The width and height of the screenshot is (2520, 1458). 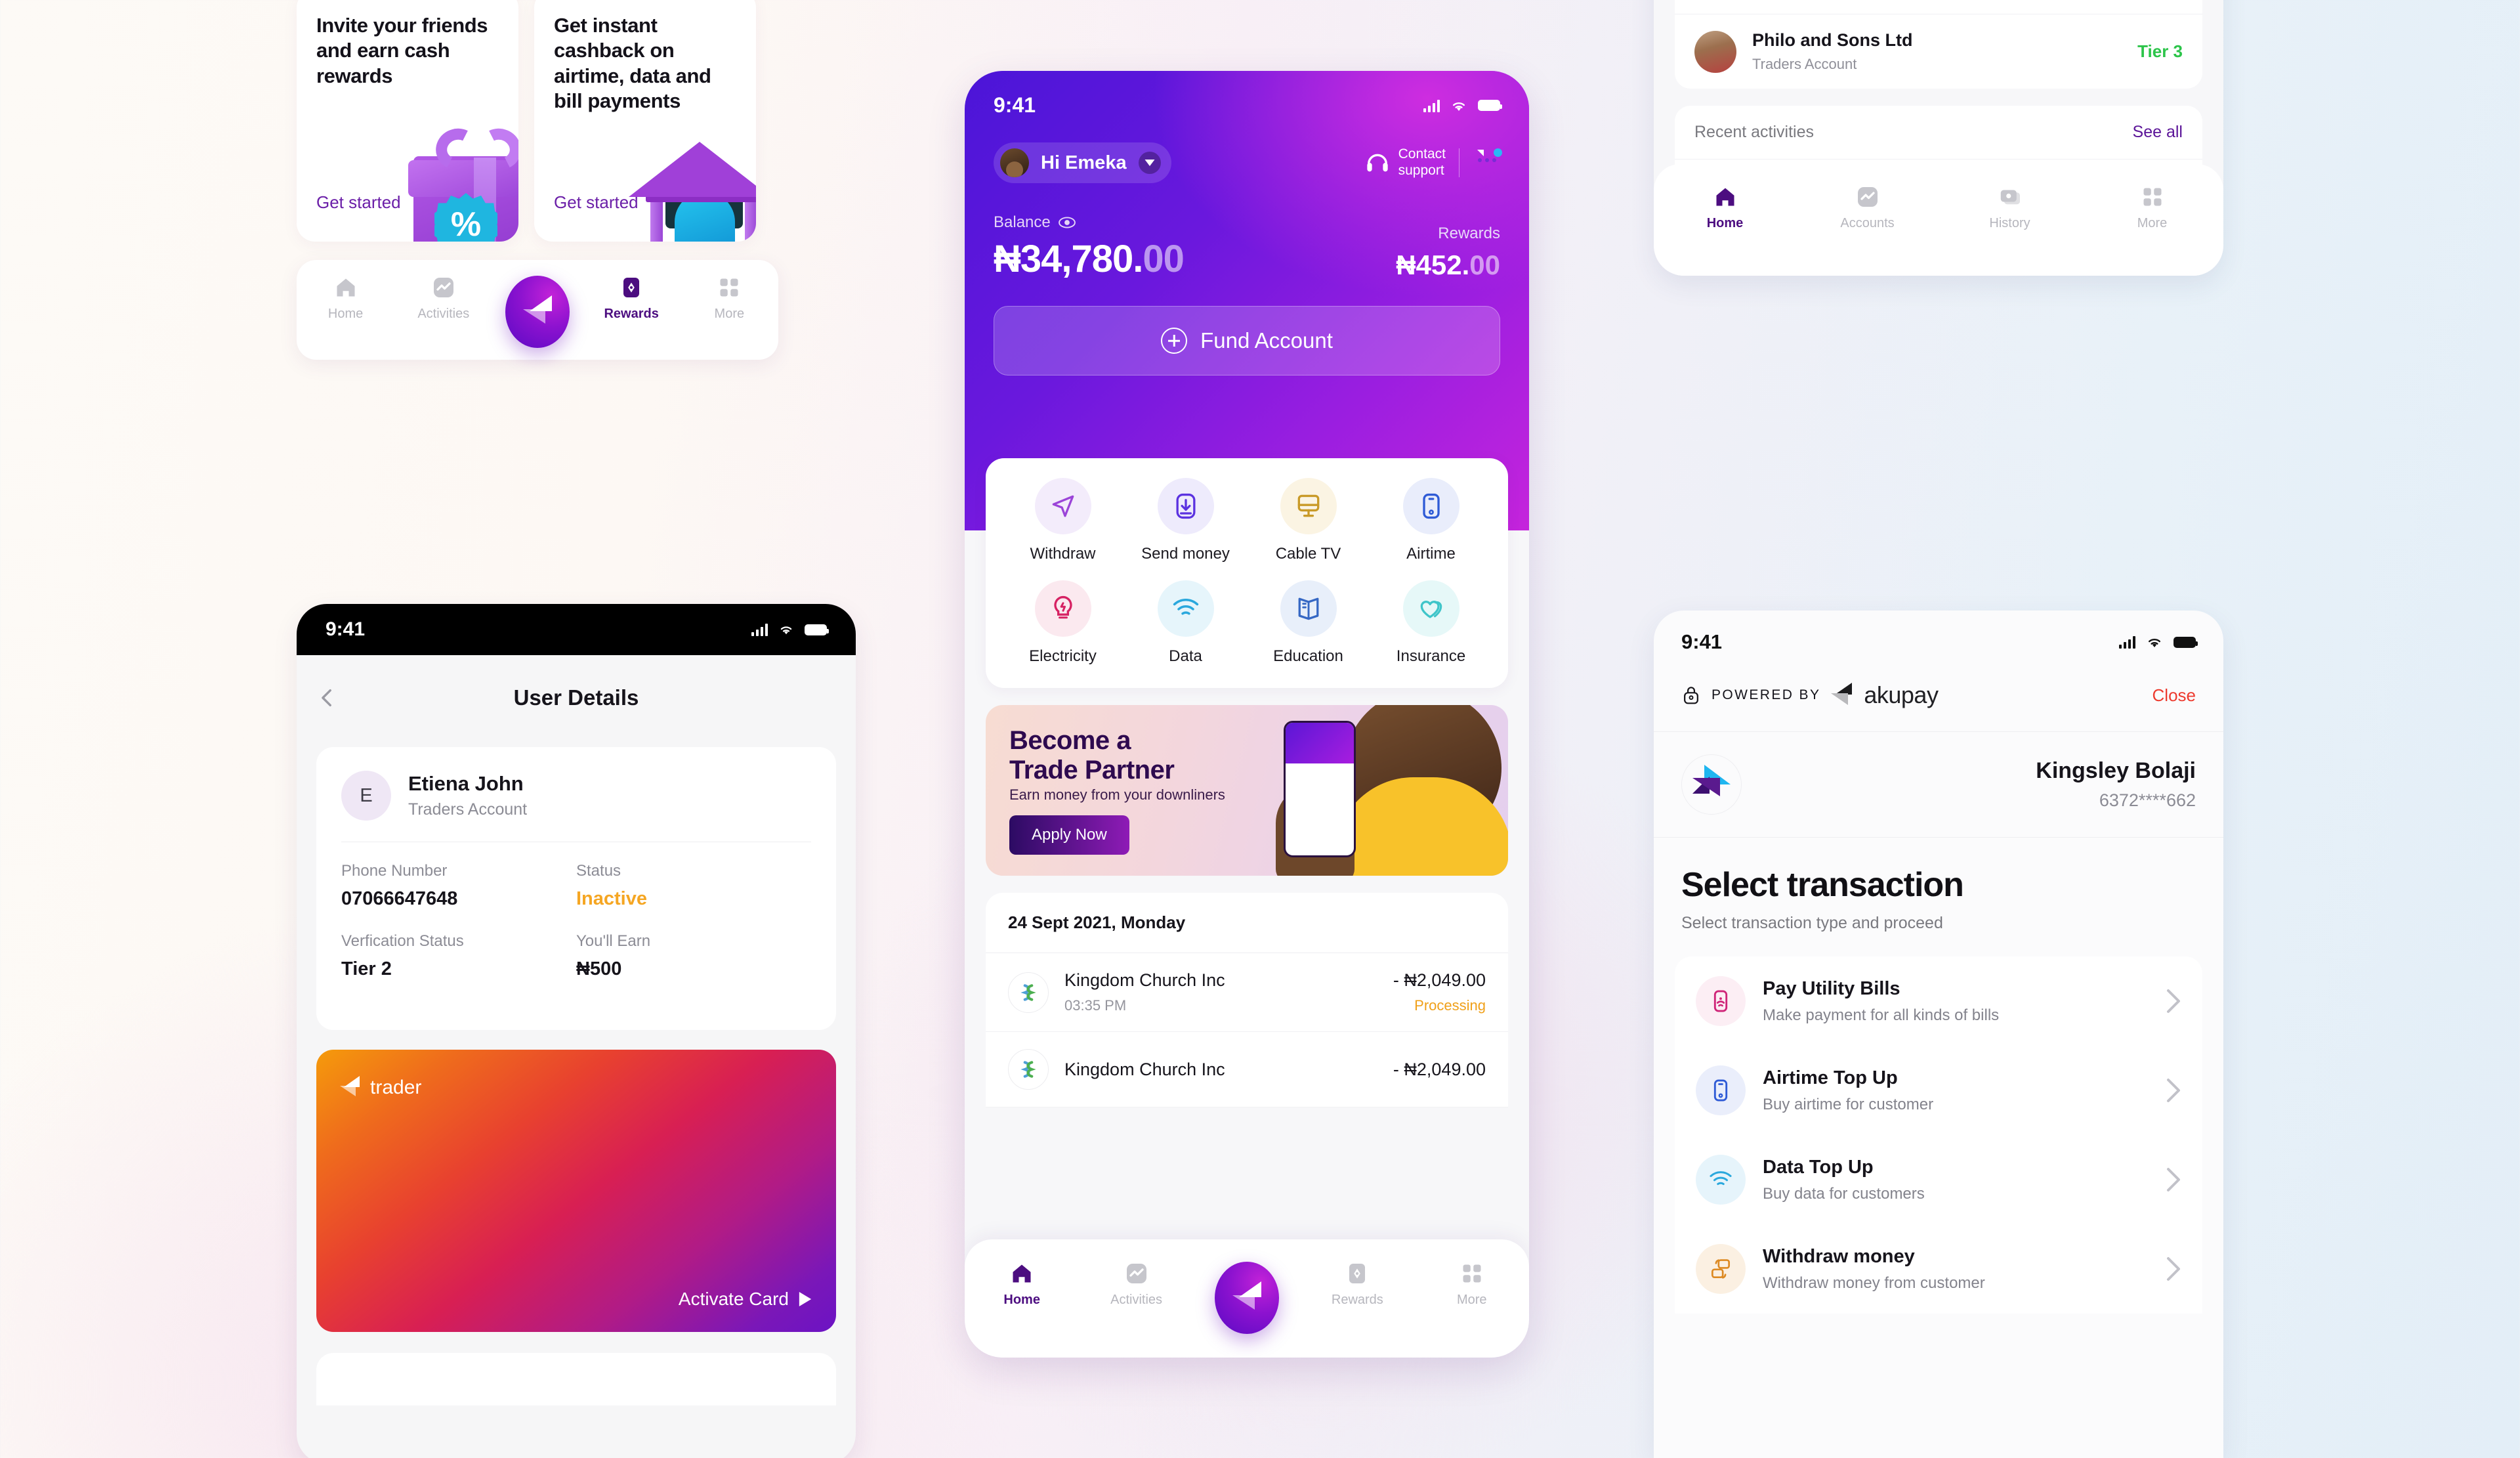 What do you see at coordinates (1028, 992) in the screenshot?
I see `merchant-logo-icon` at bounding box center [1028, 992].